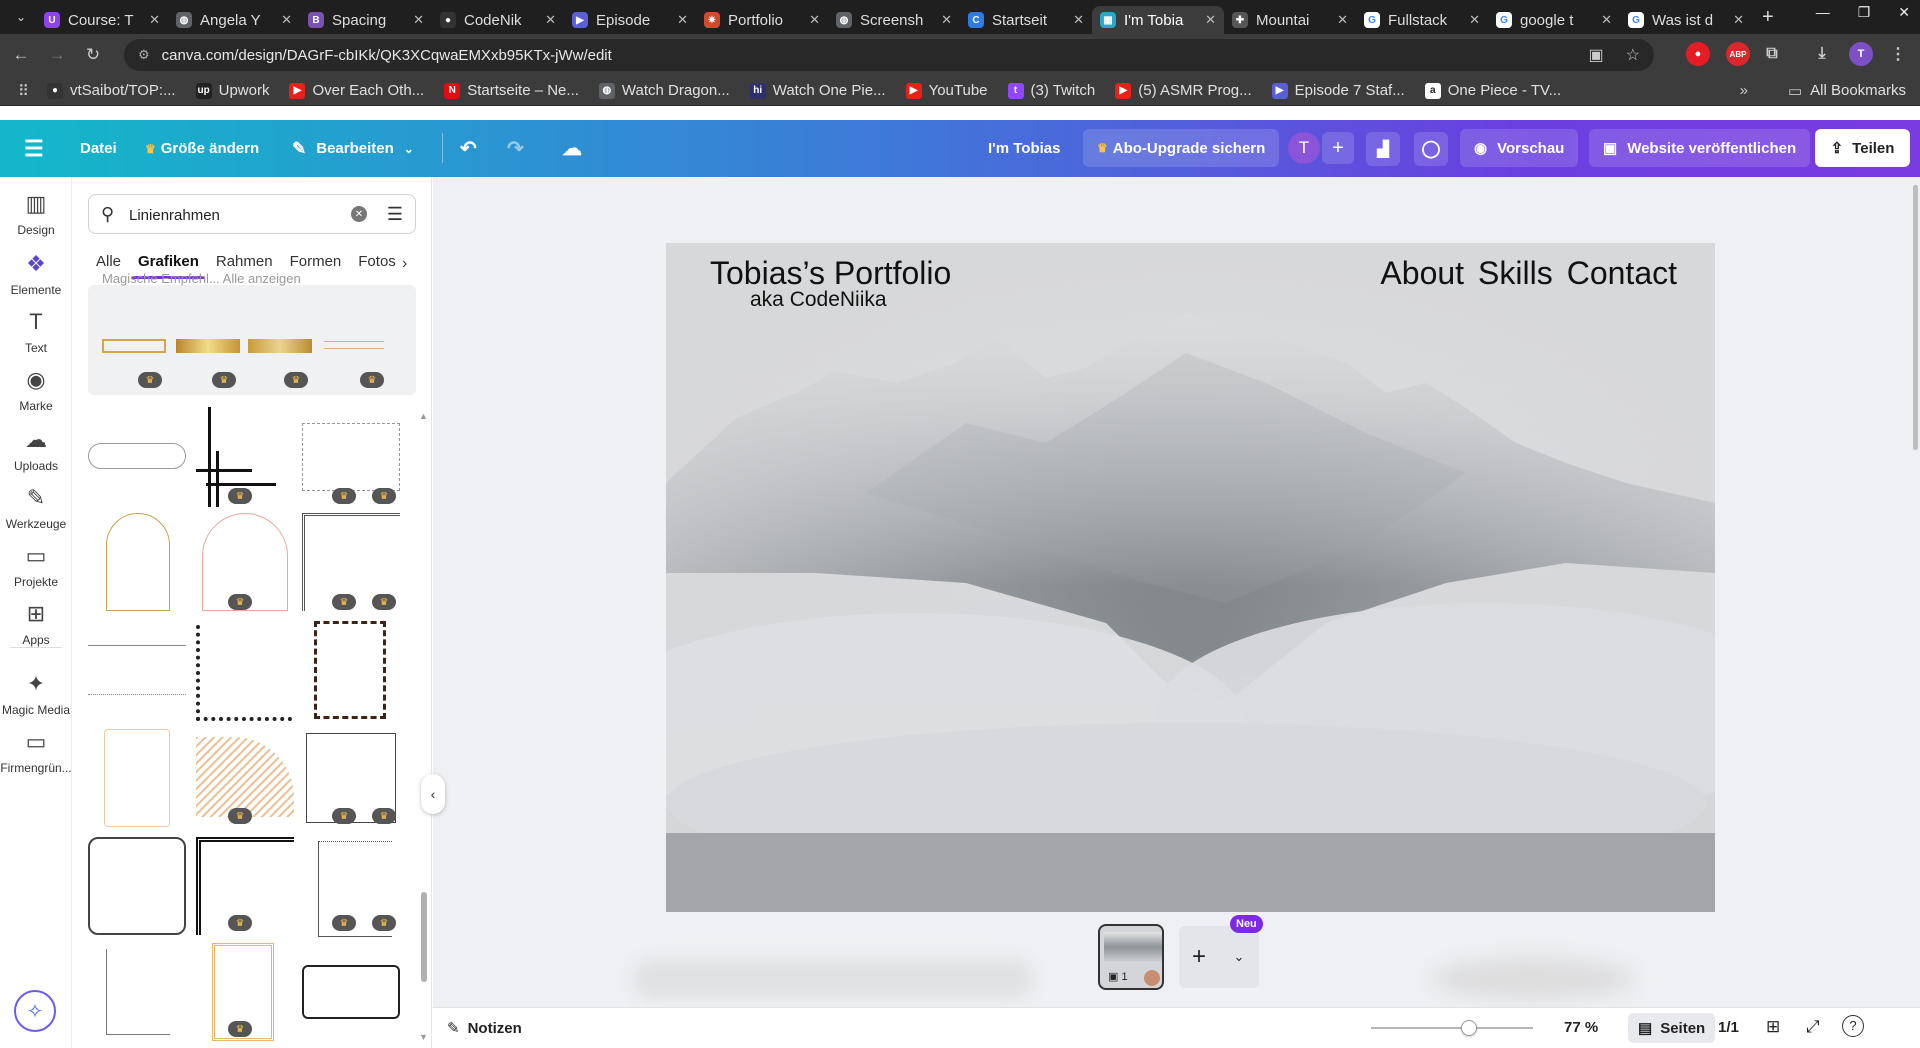 The image size is (1920, 1048). Describe the element at coordinates (468, 148) in the screenshot. I see `undo-icon: ↶` at that location.